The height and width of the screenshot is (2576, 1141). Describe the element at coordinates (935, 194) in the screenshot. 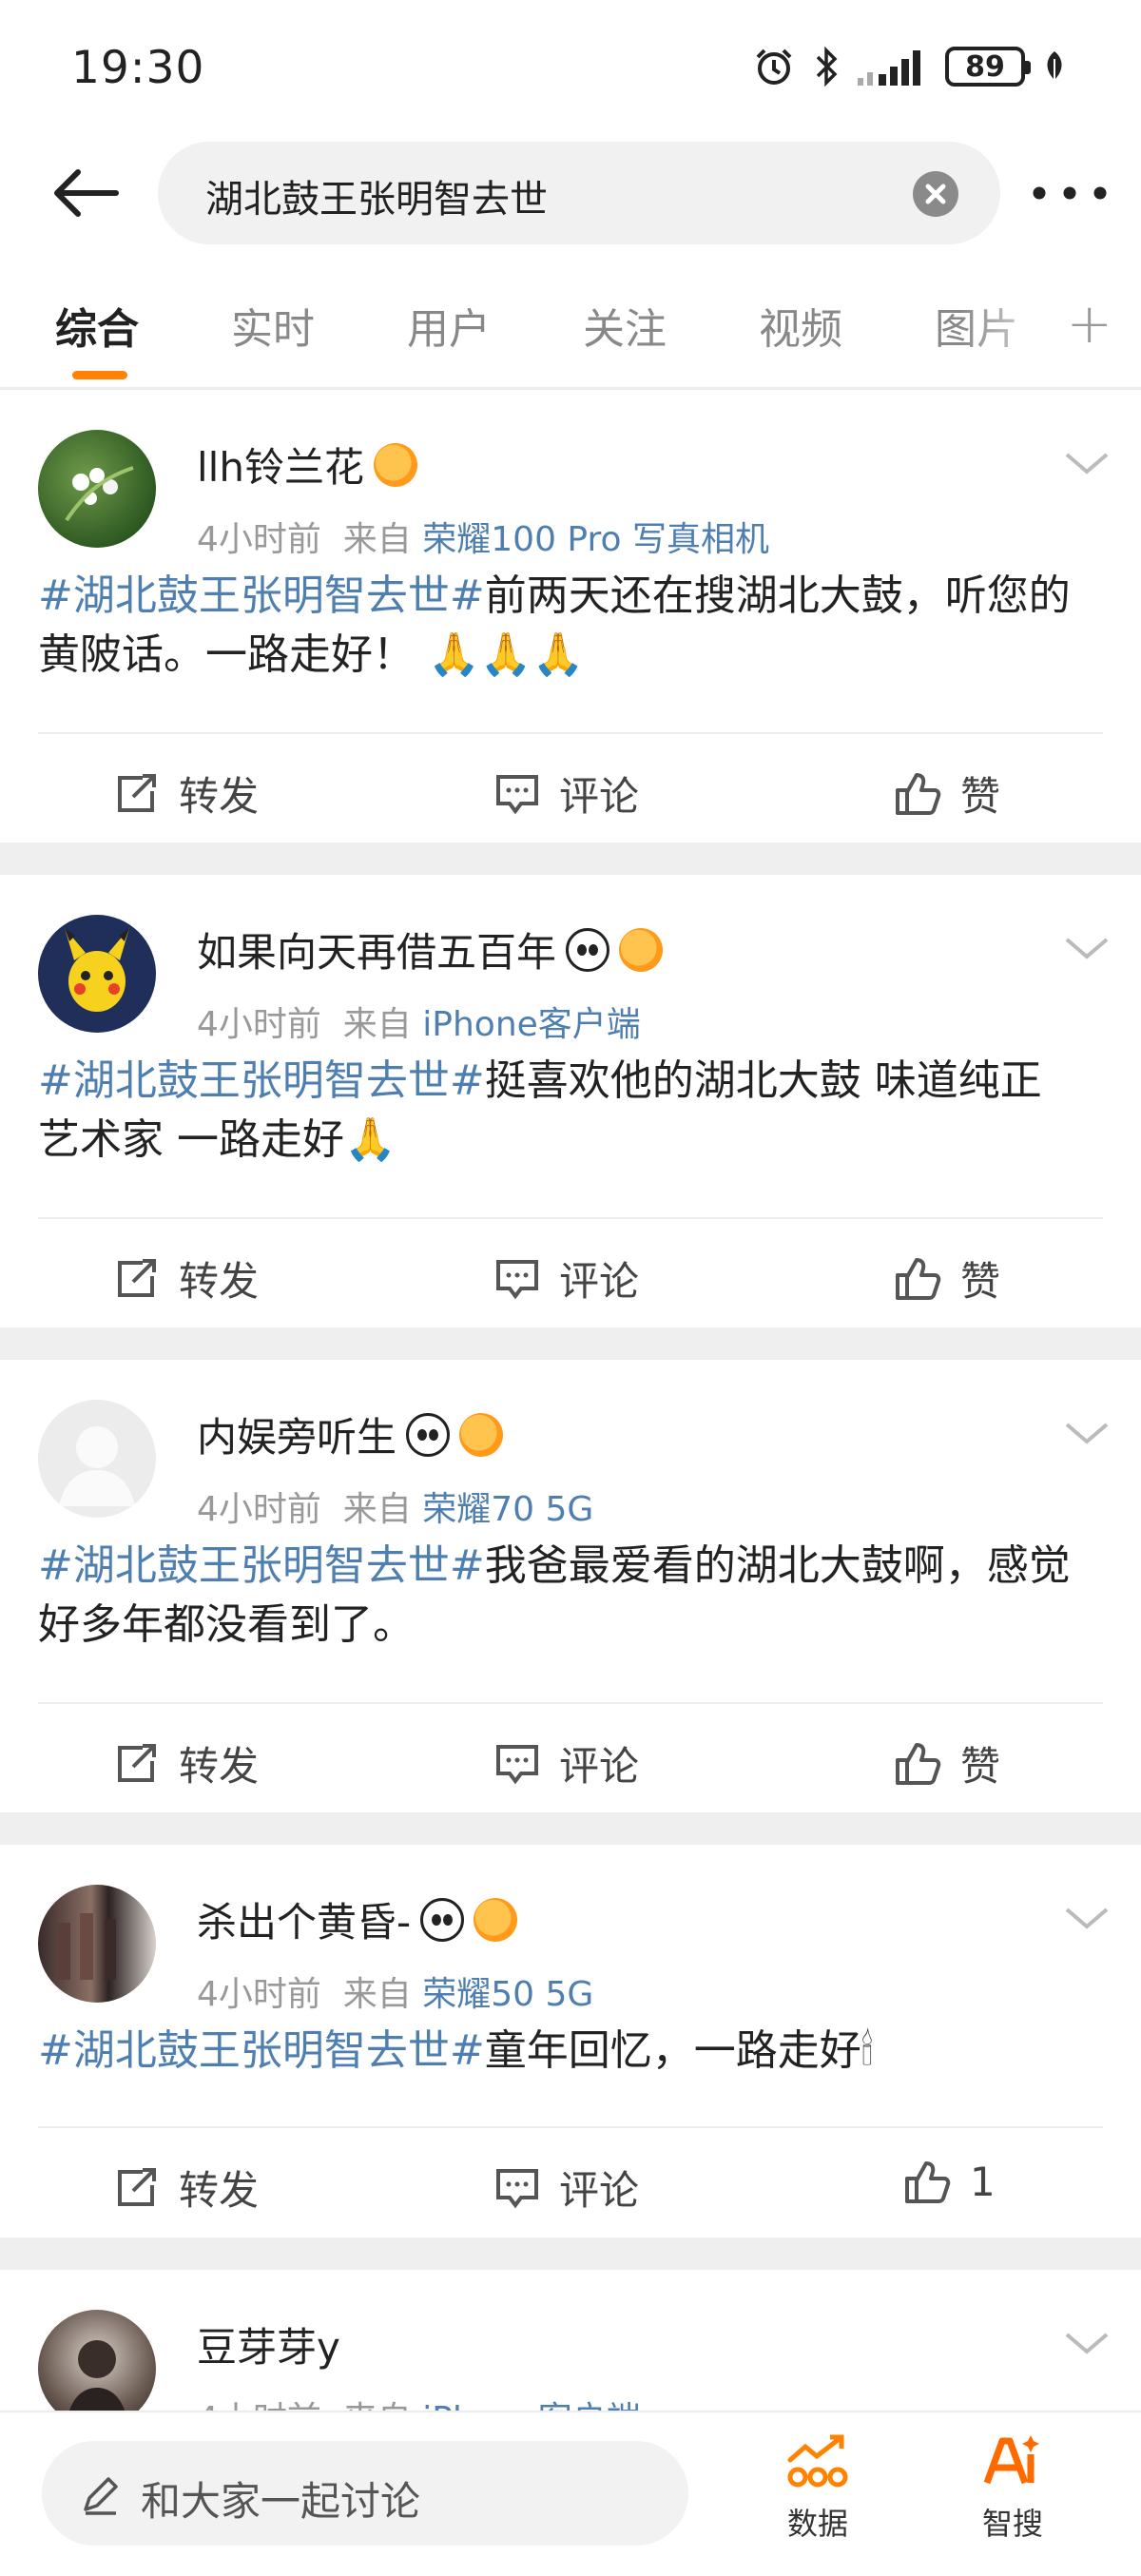

I see `clear-icon` at that location.